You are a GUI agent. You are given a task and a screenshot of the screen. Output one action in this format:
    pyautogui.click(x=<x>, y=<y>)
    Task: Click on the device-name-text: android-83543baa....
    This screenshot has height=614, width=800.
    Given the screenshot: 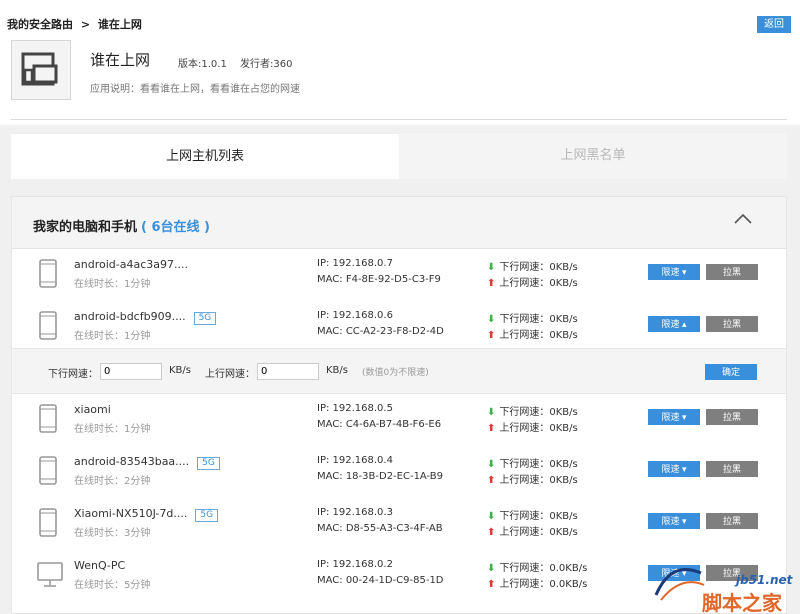 What is the action you would take?
    pyautogui.click(x=132, y=461)
    